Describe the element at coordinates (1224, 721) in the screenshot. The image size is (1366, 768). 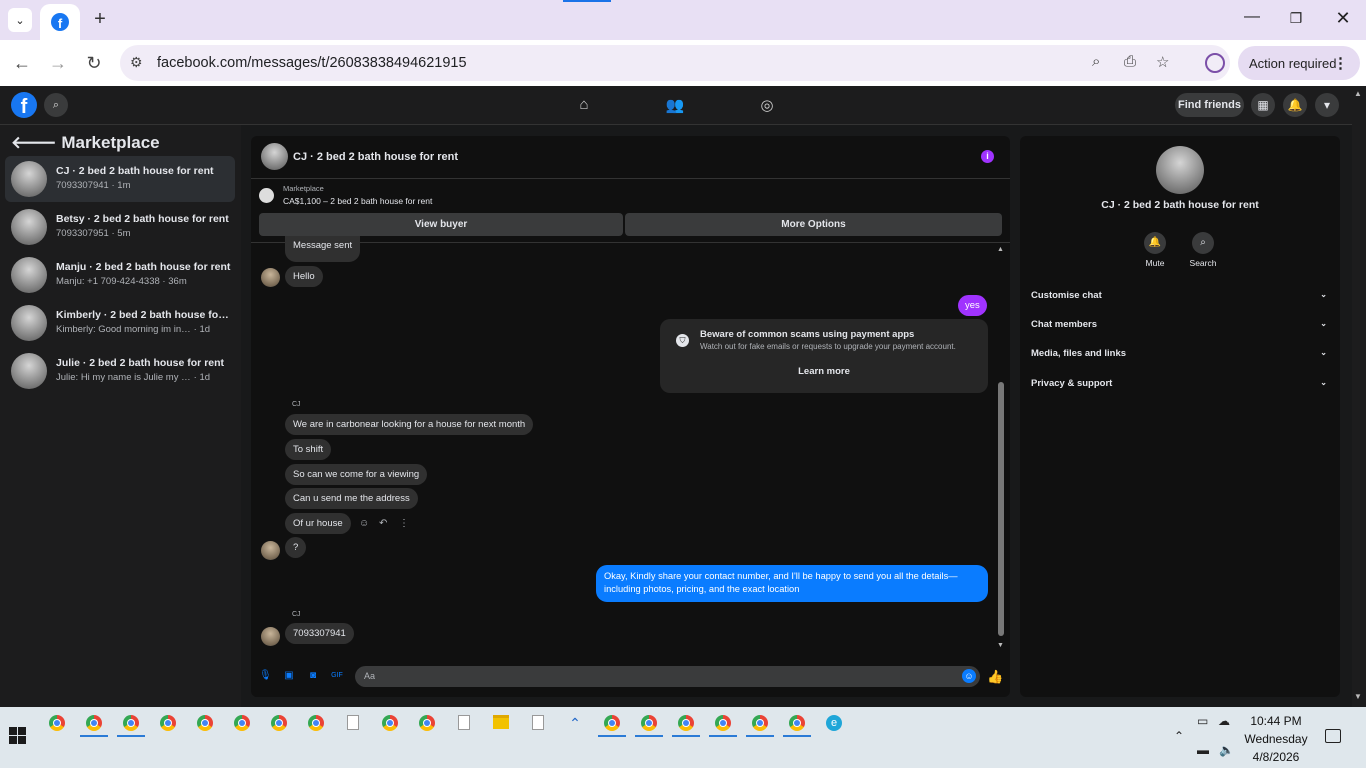
I see `onedrive-icon: ☁` at that location.